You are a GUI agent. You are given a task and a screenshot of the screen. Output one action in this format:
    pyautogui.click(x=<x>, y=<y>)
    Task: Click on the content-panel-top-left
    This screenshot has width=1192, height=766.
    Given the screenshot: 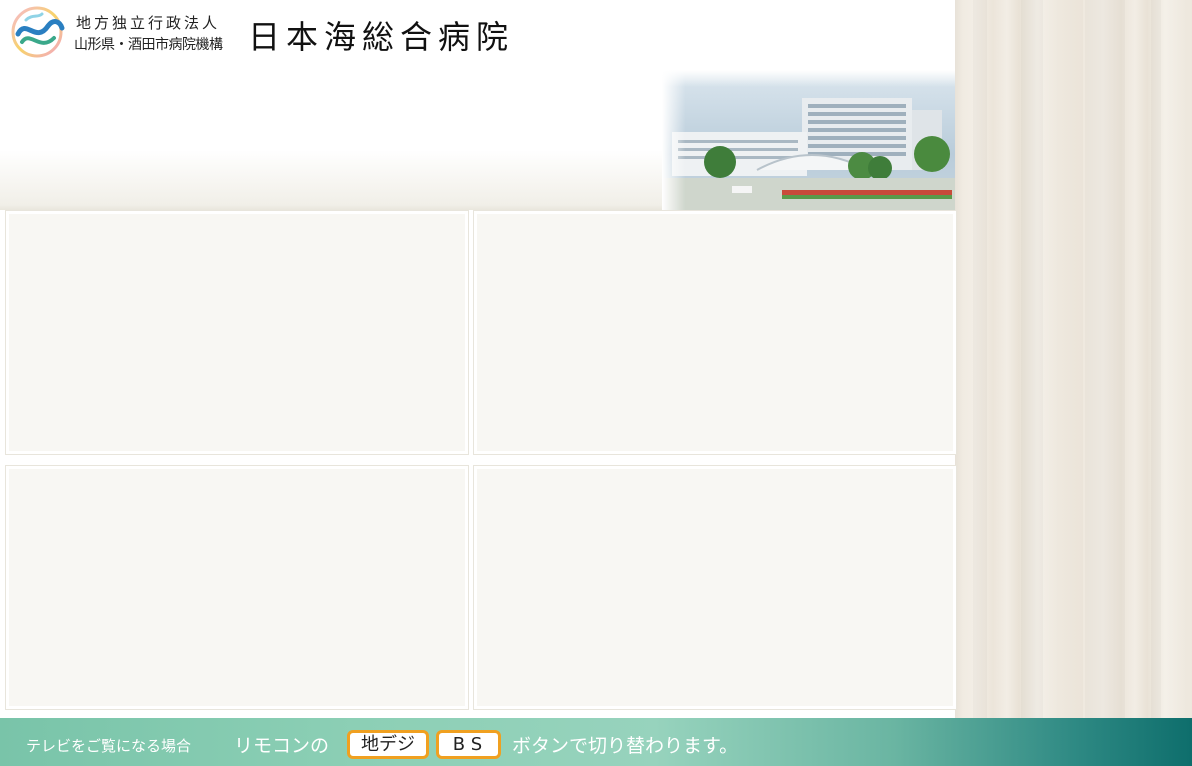 What is the action you would take?
    pyautogui.click(x=237, y=332)
    